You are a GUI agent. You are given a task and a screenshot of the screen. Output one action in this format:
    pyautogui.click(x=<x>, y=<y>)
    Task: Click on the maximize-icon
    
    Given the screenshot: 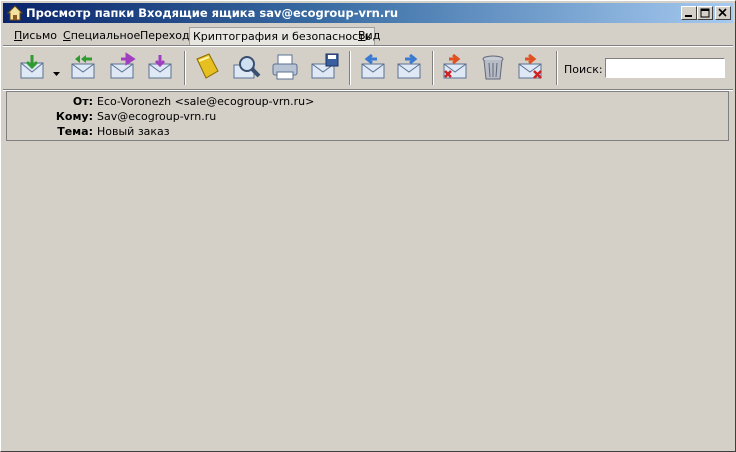 What is the action you would take?
    pyautogui.click(x=705, y=13)
    